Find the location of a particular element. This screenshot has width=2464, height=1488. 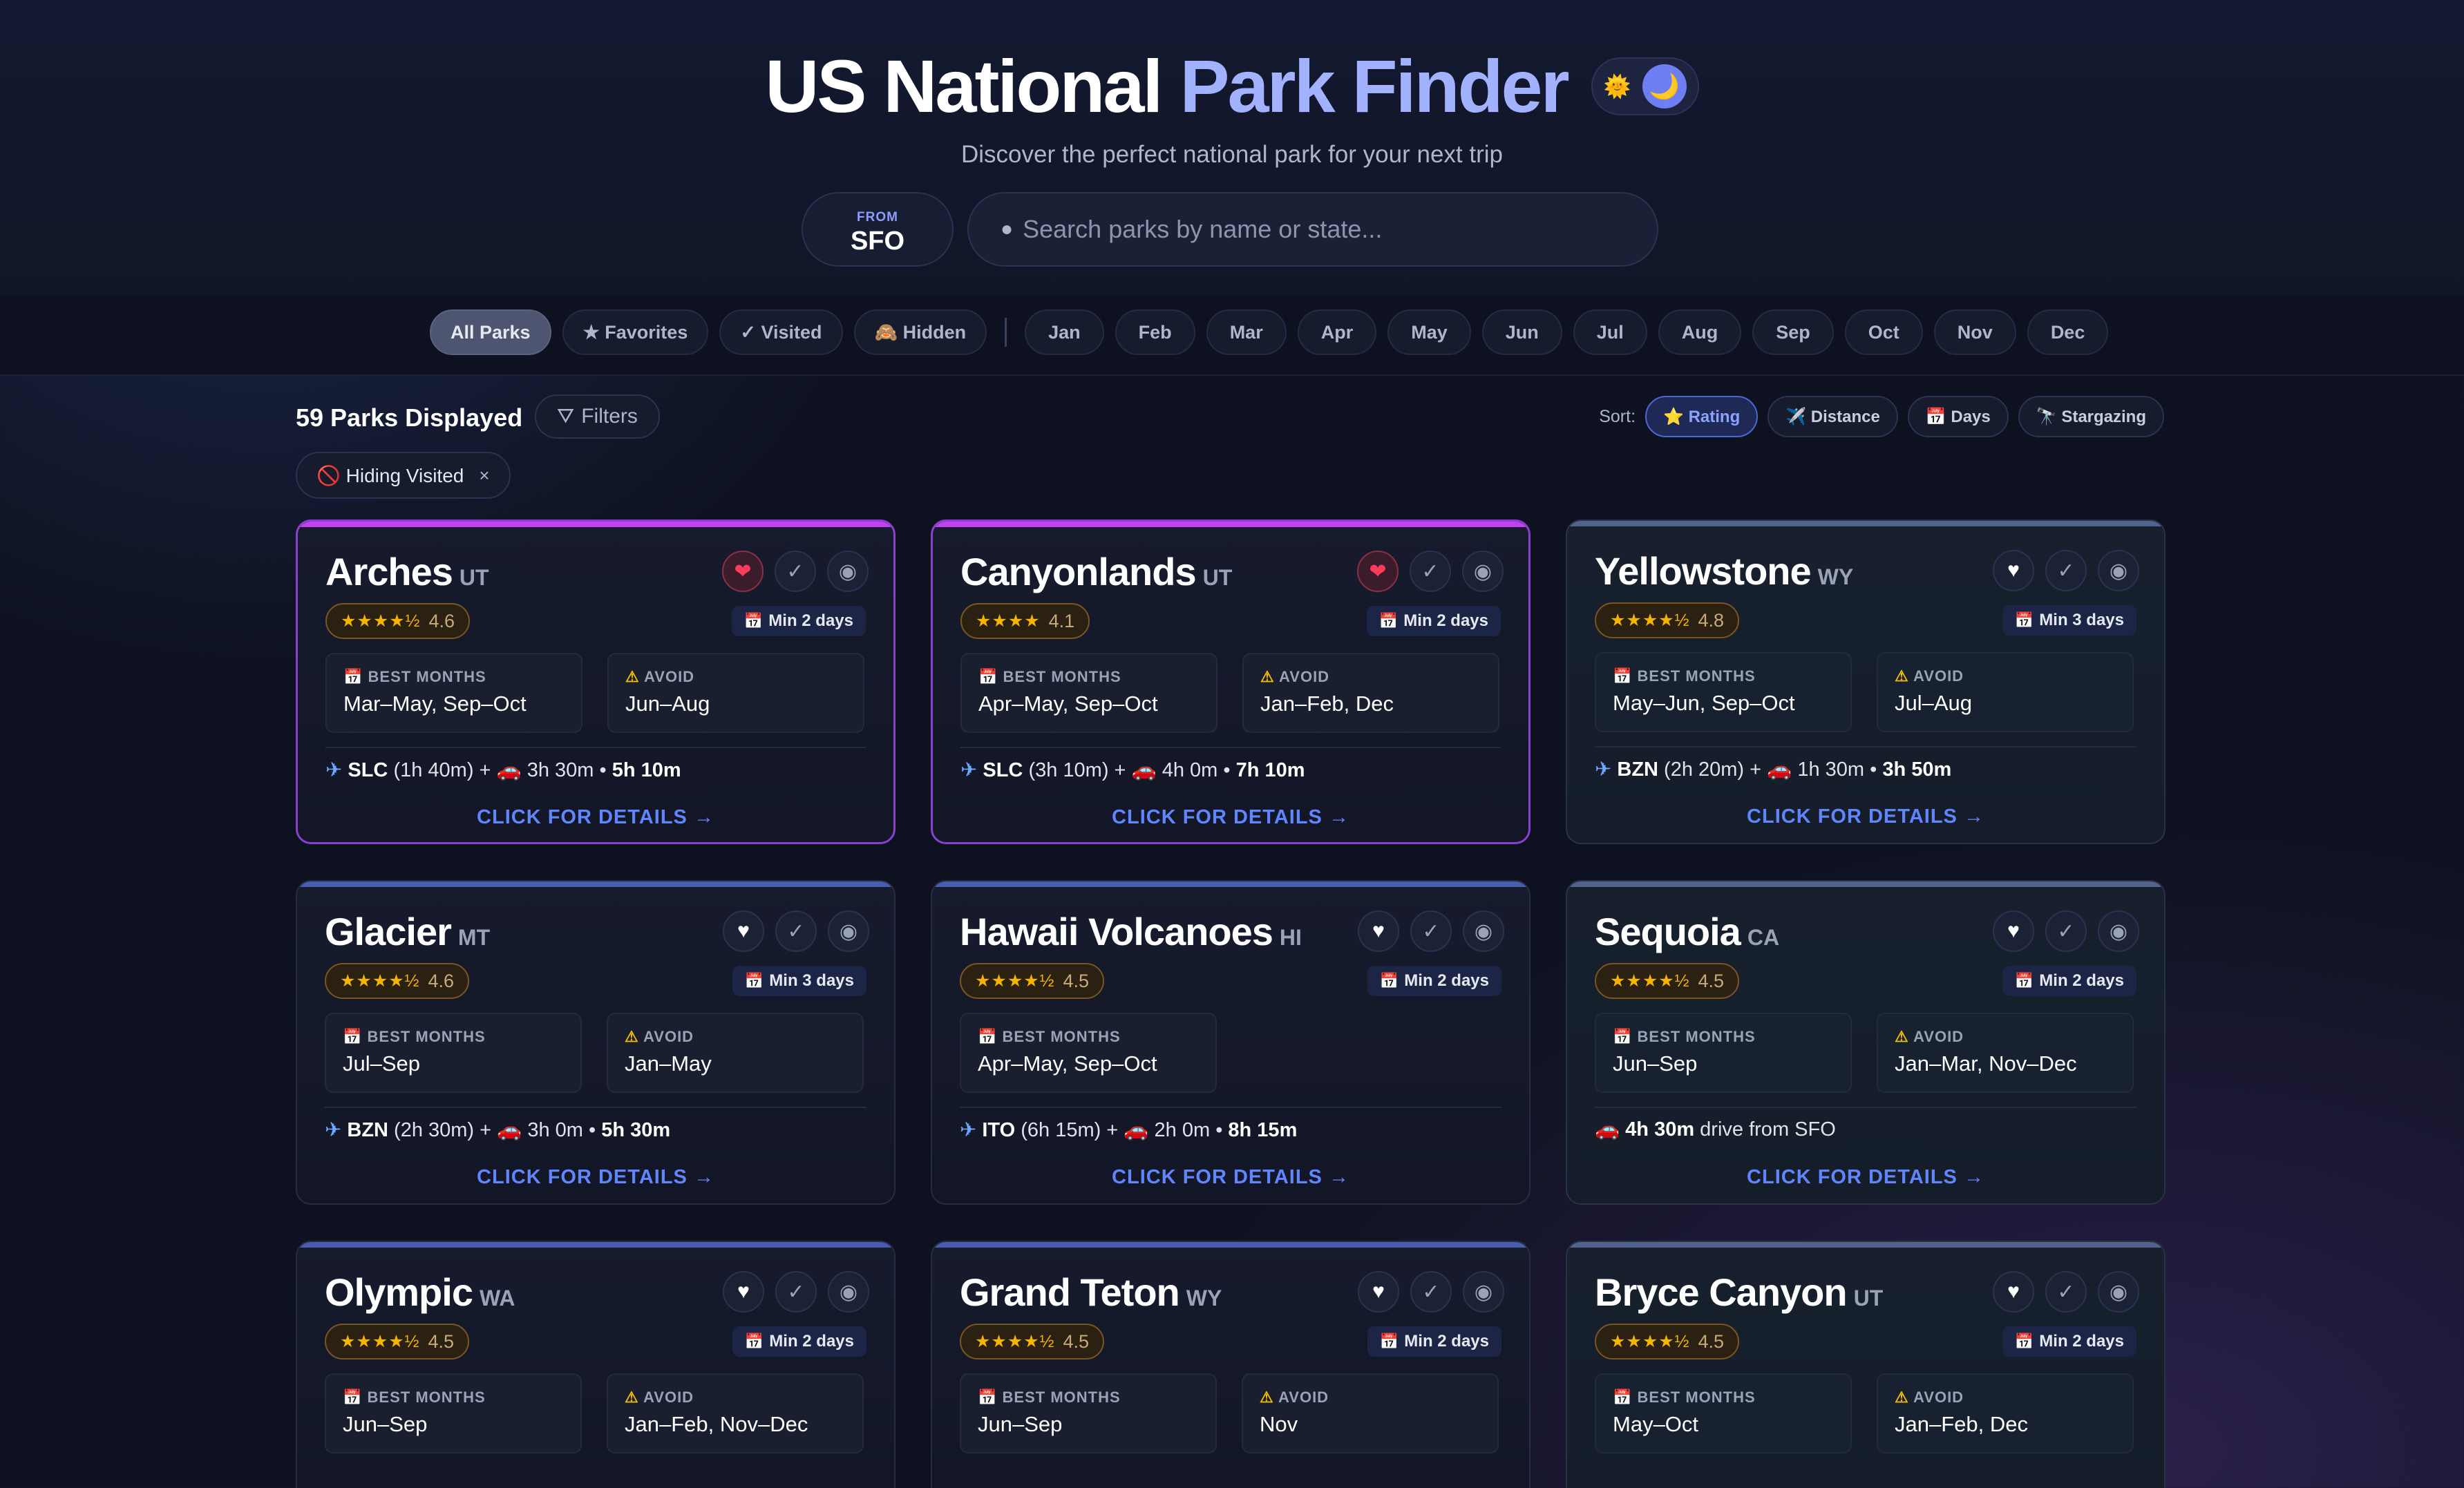

sort-stargazing-button: 🔭 Stargazing is located at coordinates (2091, 416).